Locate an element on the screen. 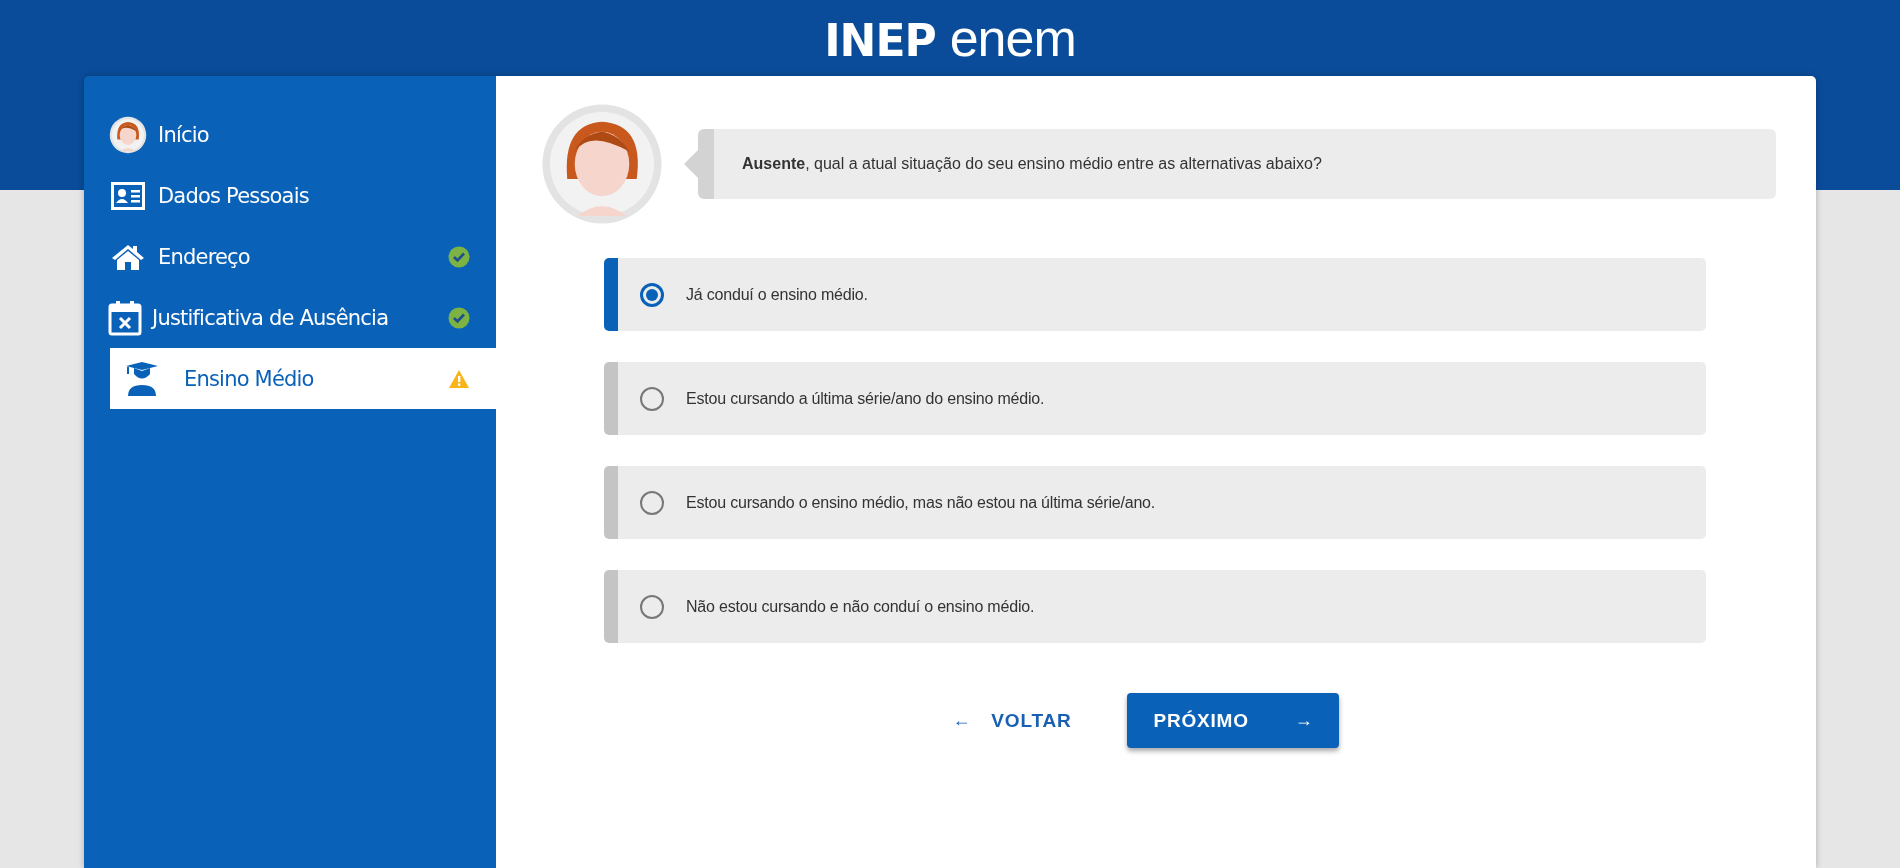 The image size is (1900, 868). id-card-icon is located at coordinates (128, 195).